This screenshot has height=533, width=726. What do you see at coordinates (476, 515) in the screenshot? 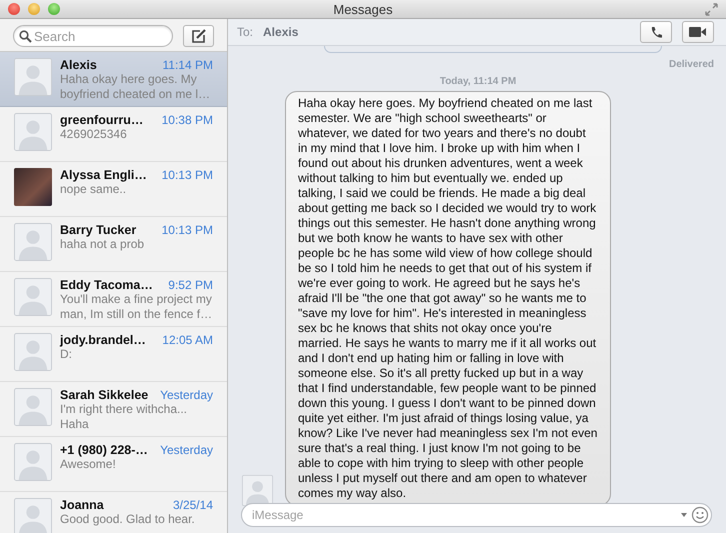
I see `message-input-field: iMessage` at bounding box center [476, 515].